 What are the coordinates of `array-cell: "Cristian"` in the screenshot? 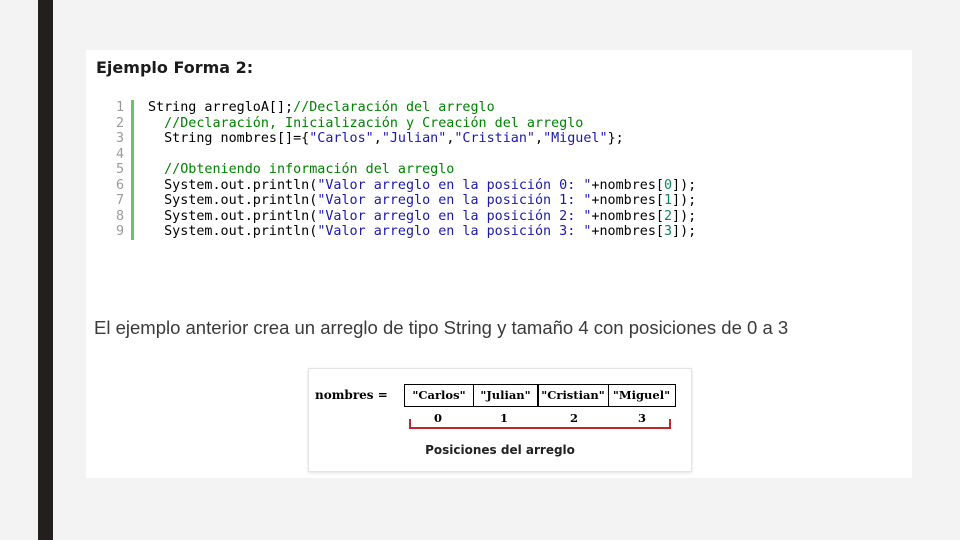 It's located at (573, 395).